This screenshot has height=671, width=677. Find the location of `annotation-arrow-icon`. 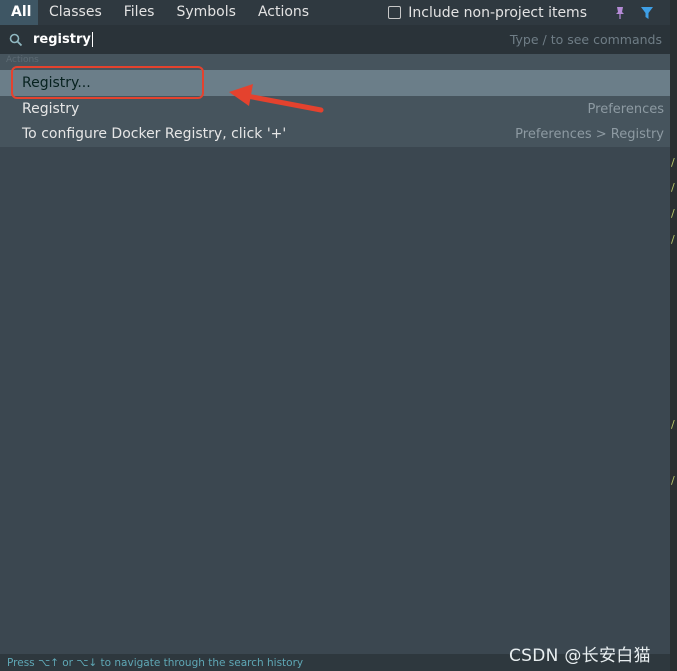

annotation-arrow-icon is located at coordinates (276, 98).